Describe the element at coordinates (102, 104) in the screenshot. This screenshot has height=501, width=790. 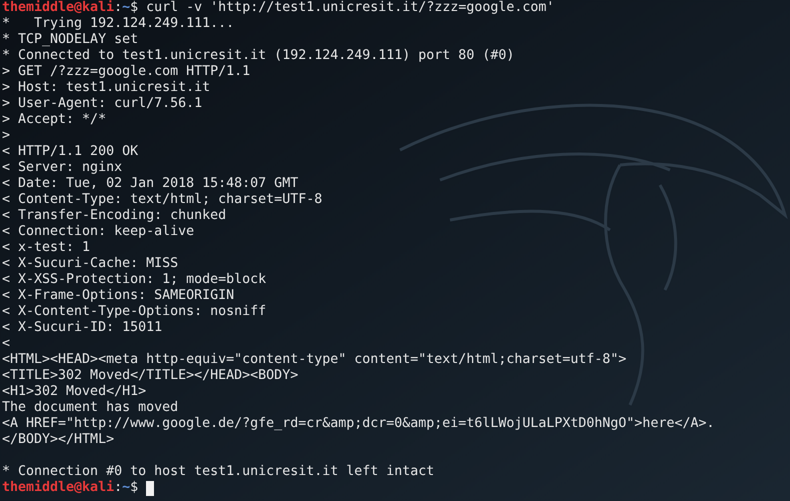
I see `terminal-line: > User-Agent: curl/7.56.1` at that location.